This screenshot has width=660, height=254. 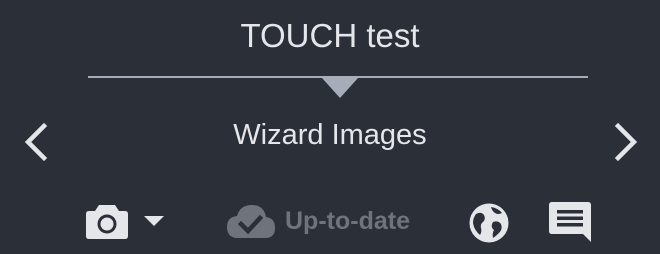 What do you see at coordinates (347, 220) in the screenshot?
I see `sync-status-label: Up-to-date` at bounding box center [347, 220].